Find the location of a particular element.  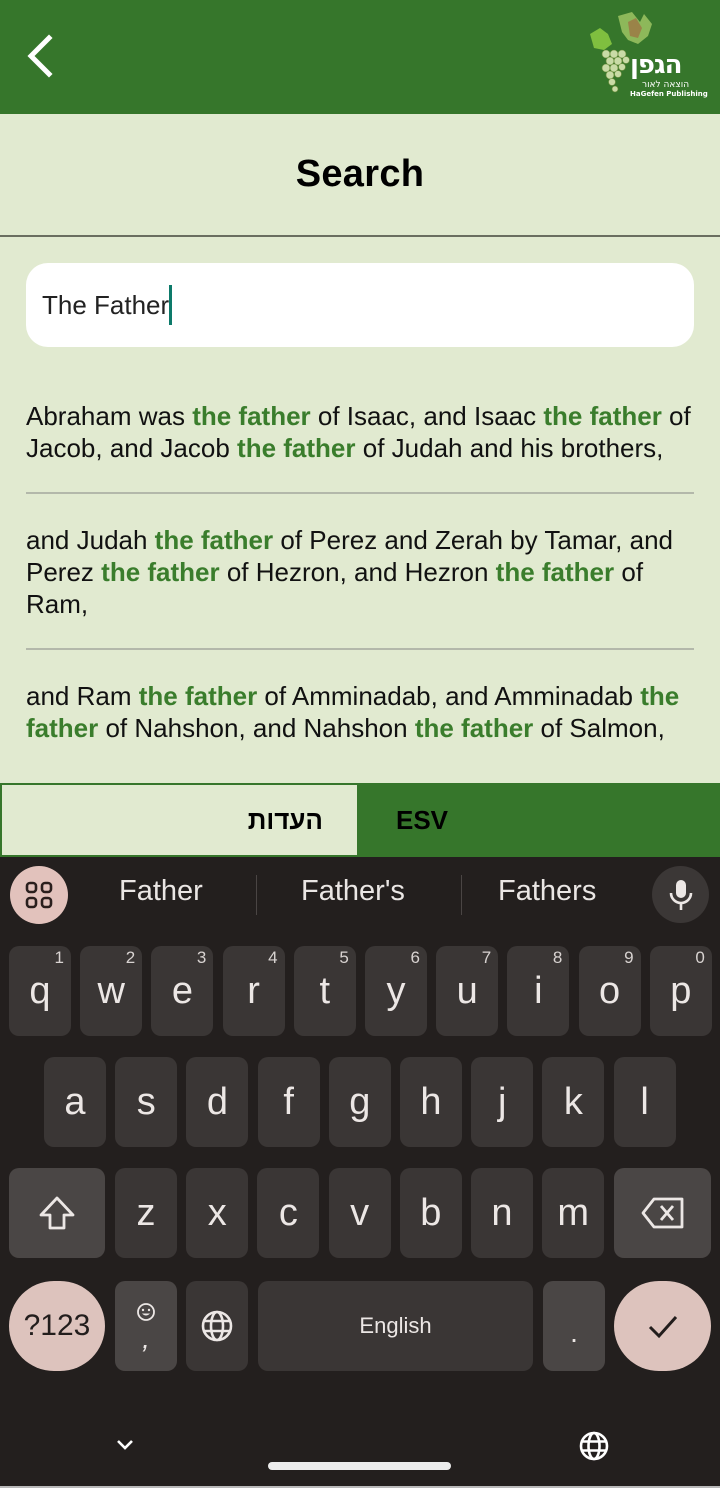

key-i: i8 is located at coordinates (538, 991).